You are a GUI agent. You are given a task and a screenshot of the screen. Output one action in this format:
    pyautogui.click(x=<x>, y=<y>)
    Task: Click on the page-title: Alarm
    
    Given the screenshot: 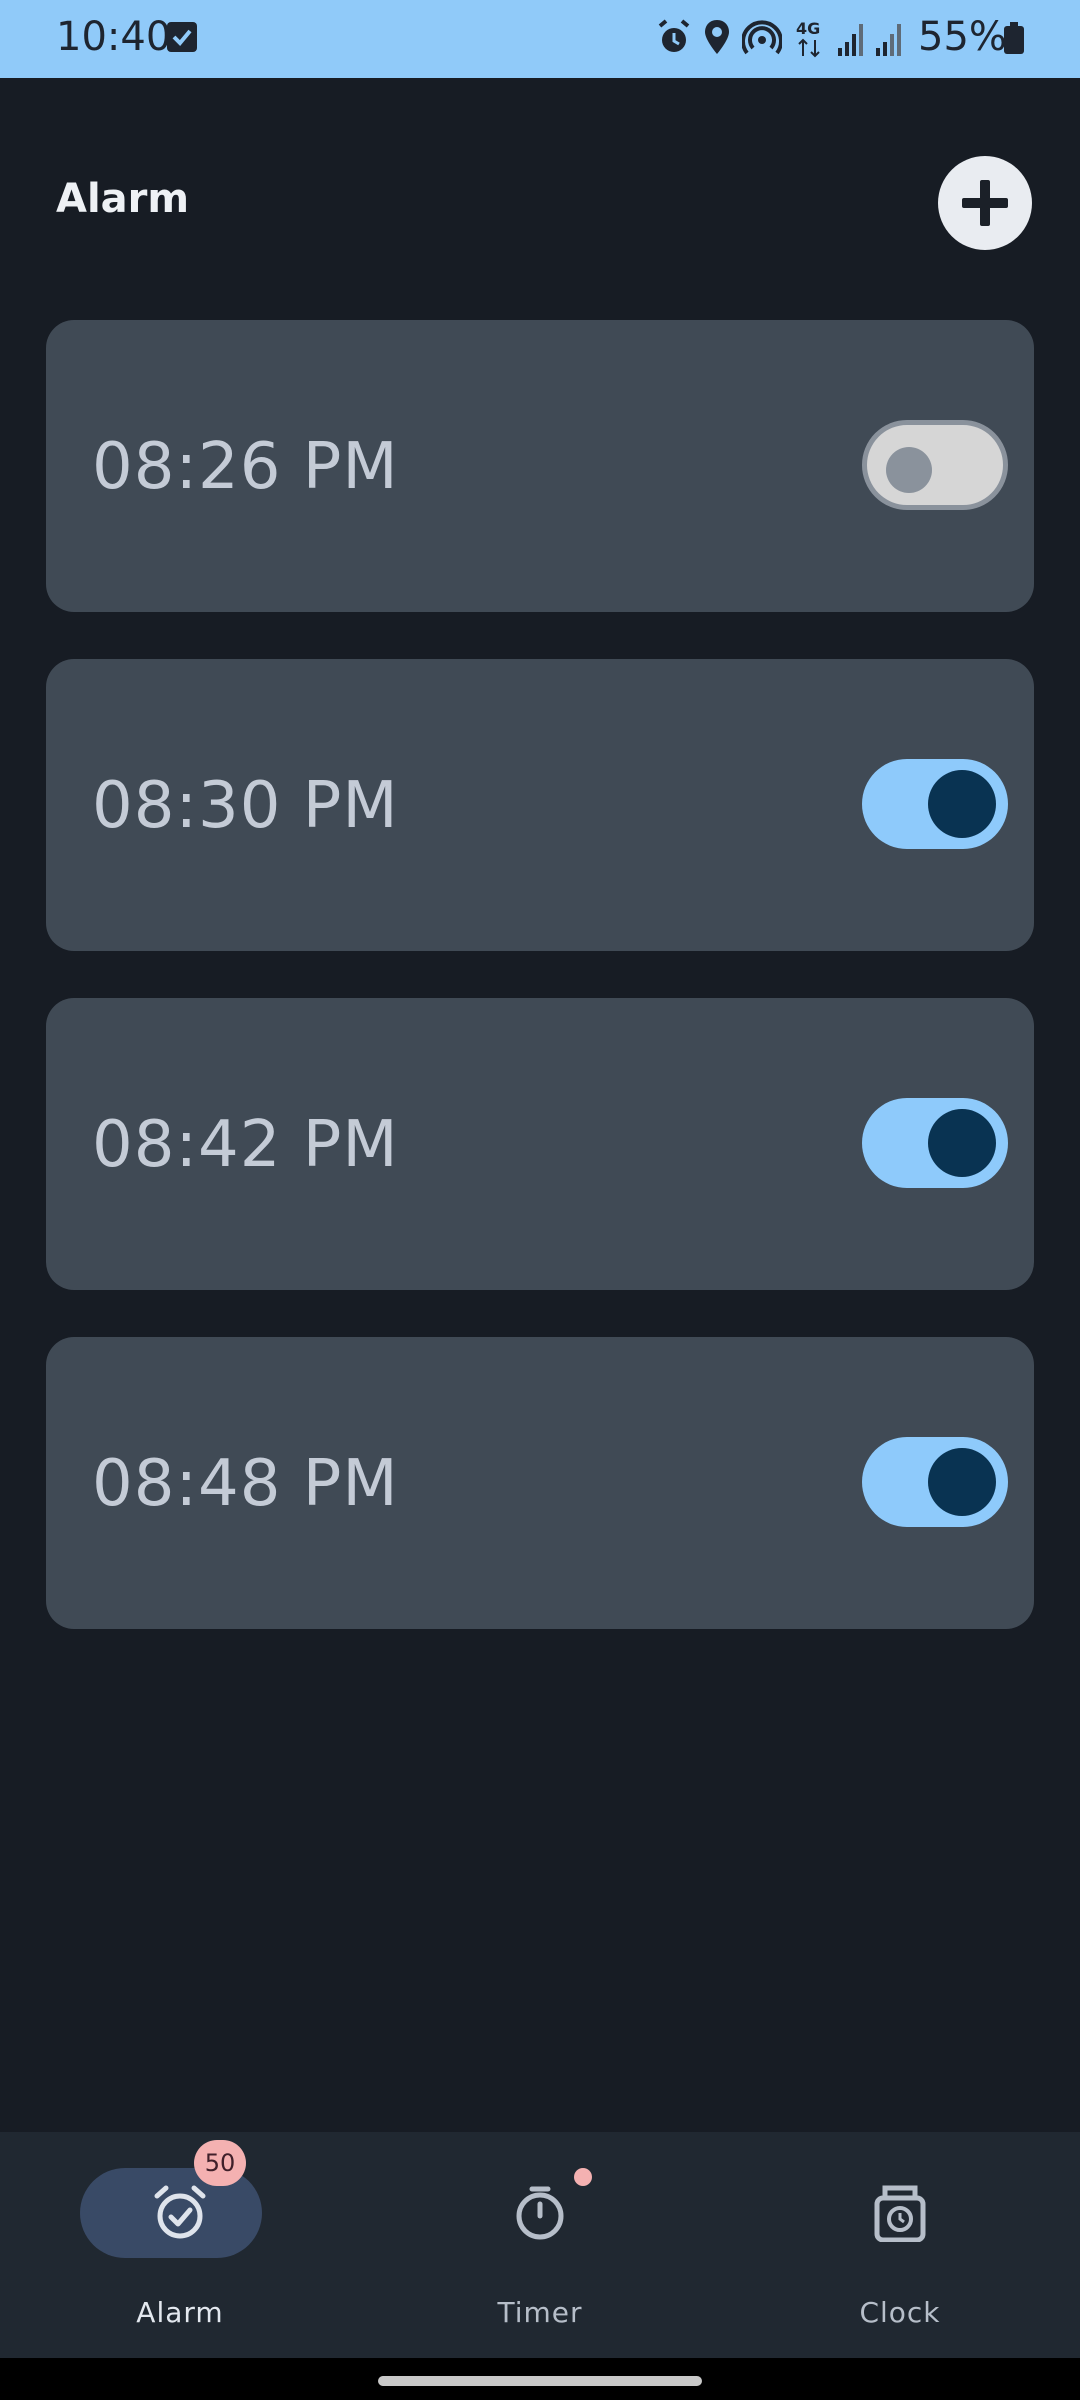 What is the action you would take?
    pyautogui.click(x=123, y=199)
    